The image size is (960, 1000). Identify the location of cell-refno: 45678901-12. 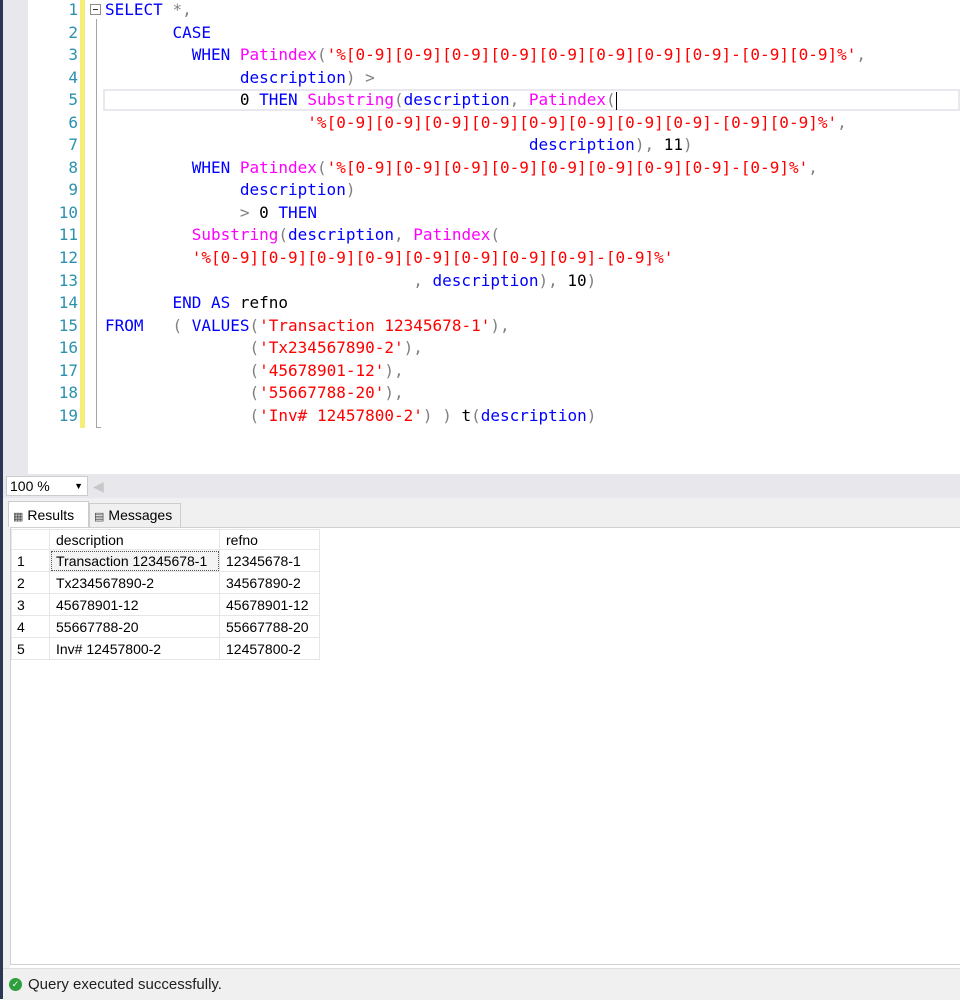
(269, 604).